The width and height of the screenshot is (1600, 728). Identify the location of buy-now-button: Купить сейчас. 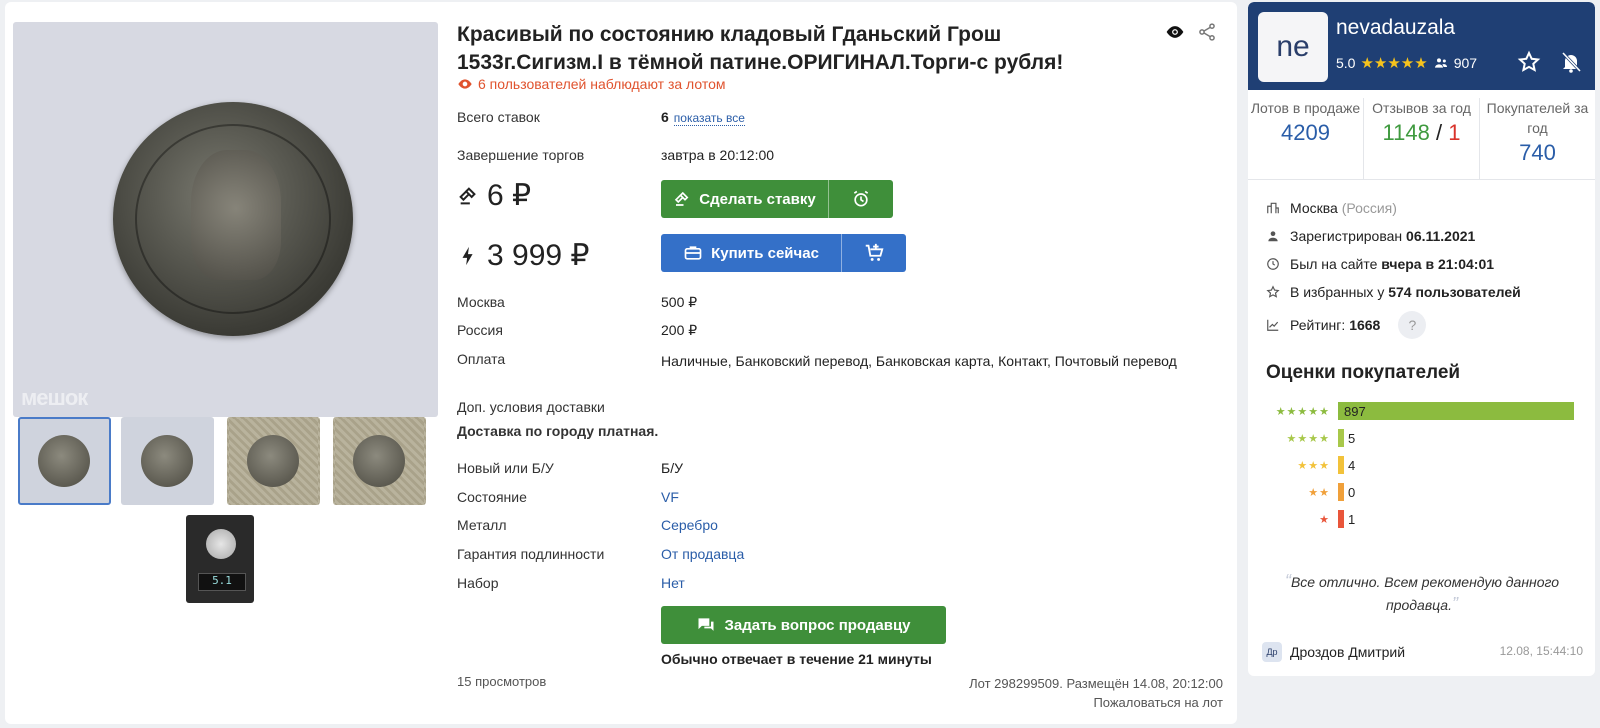
(751, 253).